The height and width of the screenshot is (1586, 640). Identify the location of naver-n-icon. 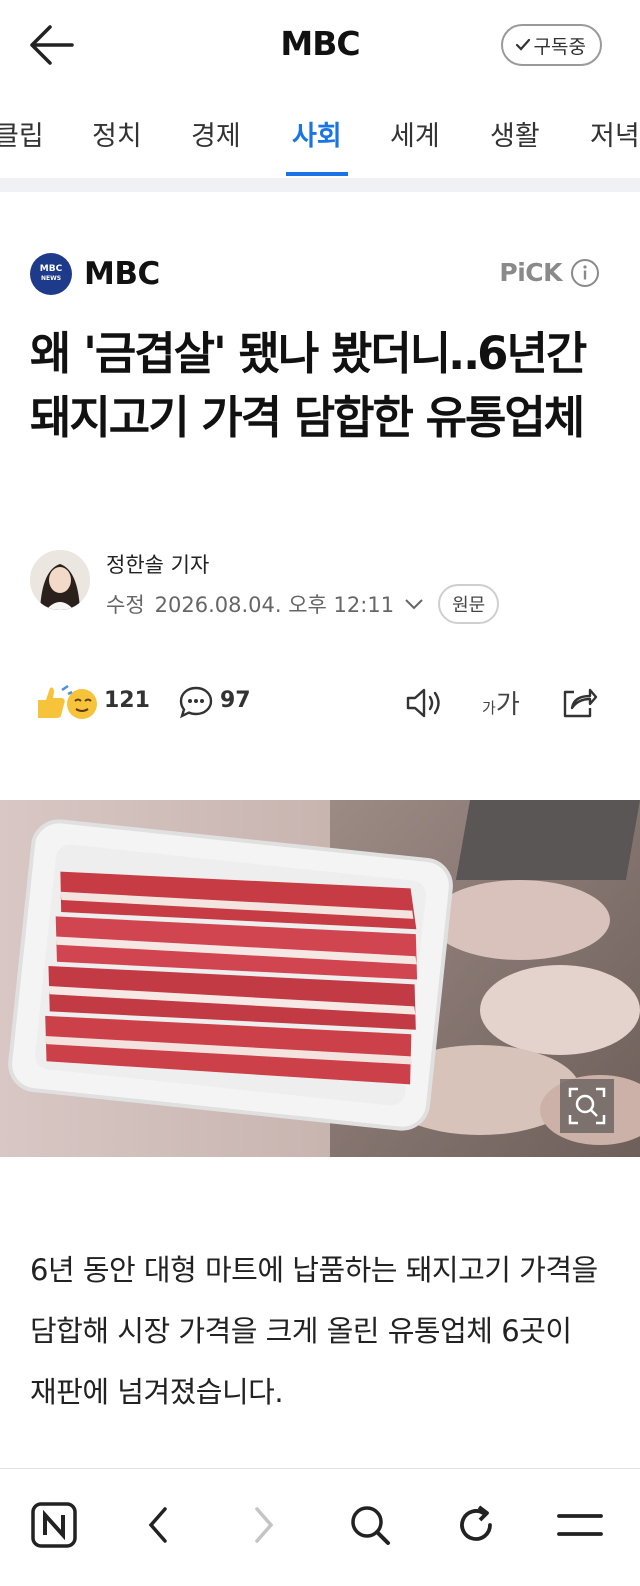
(54, 1525).